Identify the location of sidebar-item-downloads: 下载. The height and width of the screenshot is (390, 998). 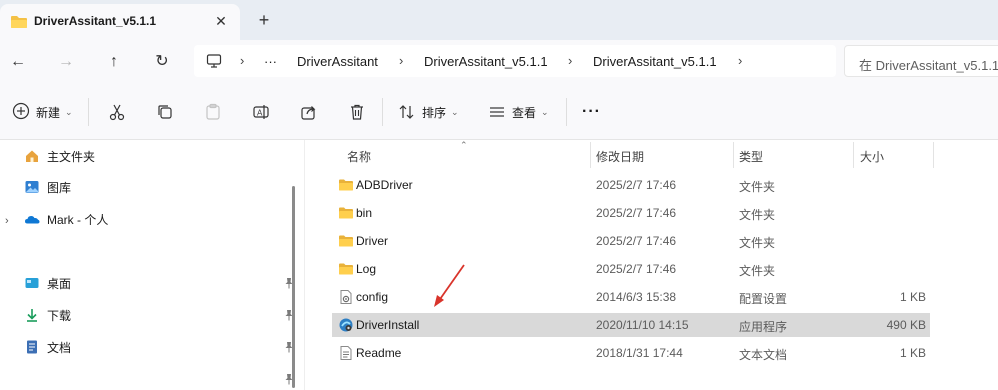
(47, 315).